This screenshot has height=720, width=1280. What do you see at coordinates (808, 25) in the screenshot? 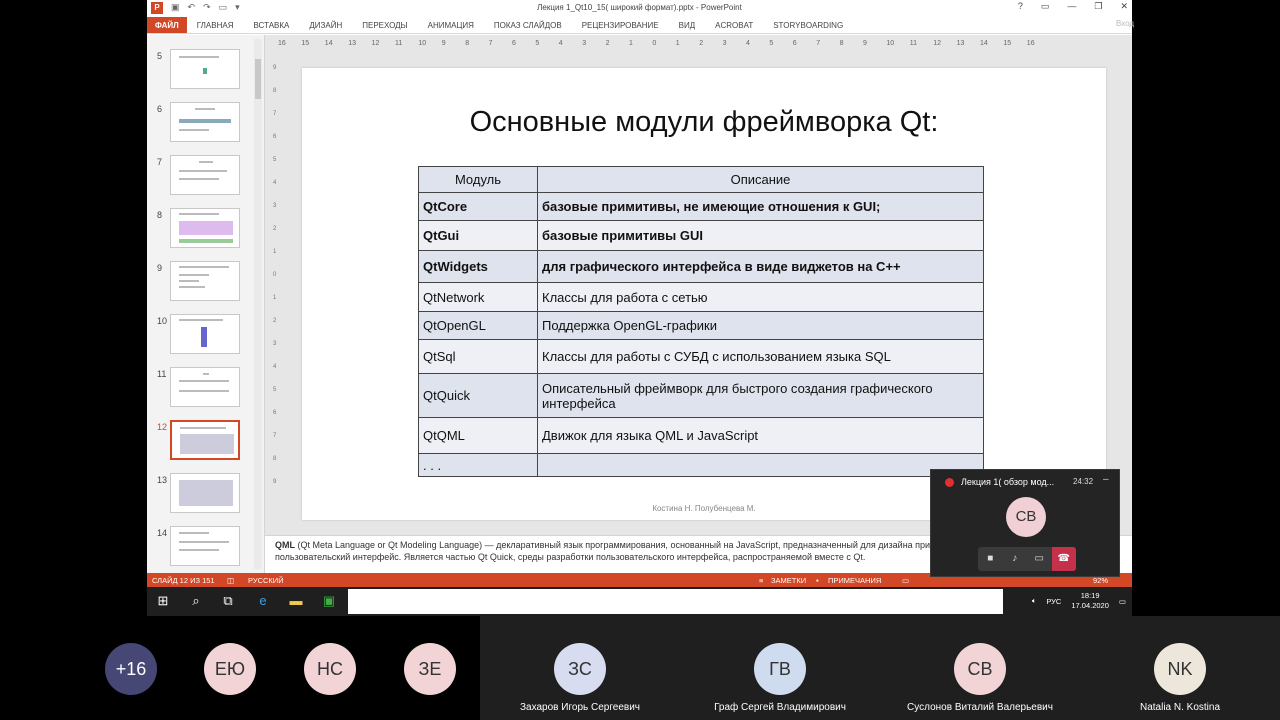
I see `tab-storyboarding: STORYBOARDING` at bounding box center [808, 25].